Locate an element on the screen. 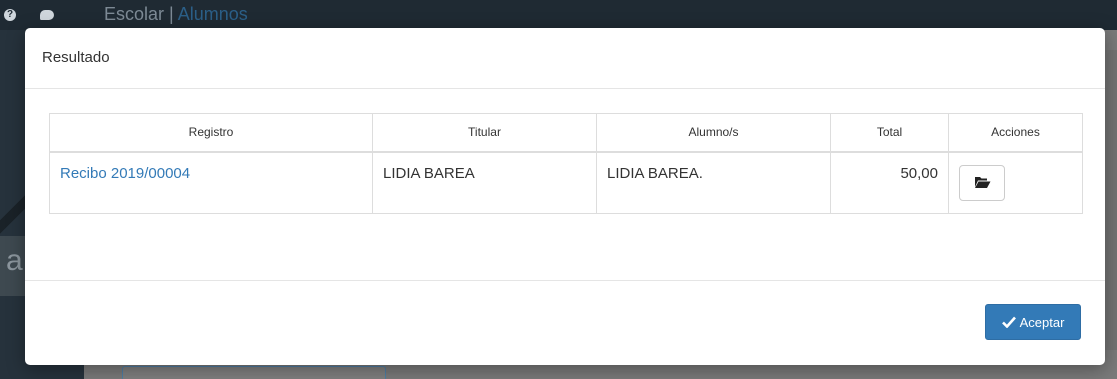  accept-button-label: Aceptar is located at coordinates (1042, 322).